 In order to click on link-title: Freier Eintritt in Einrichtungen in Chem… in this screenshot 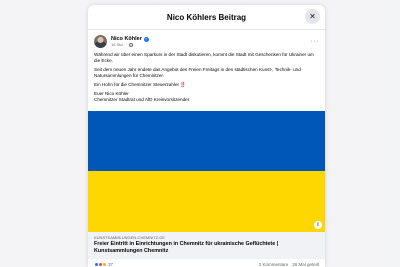, I will do `click(206, 247)`.